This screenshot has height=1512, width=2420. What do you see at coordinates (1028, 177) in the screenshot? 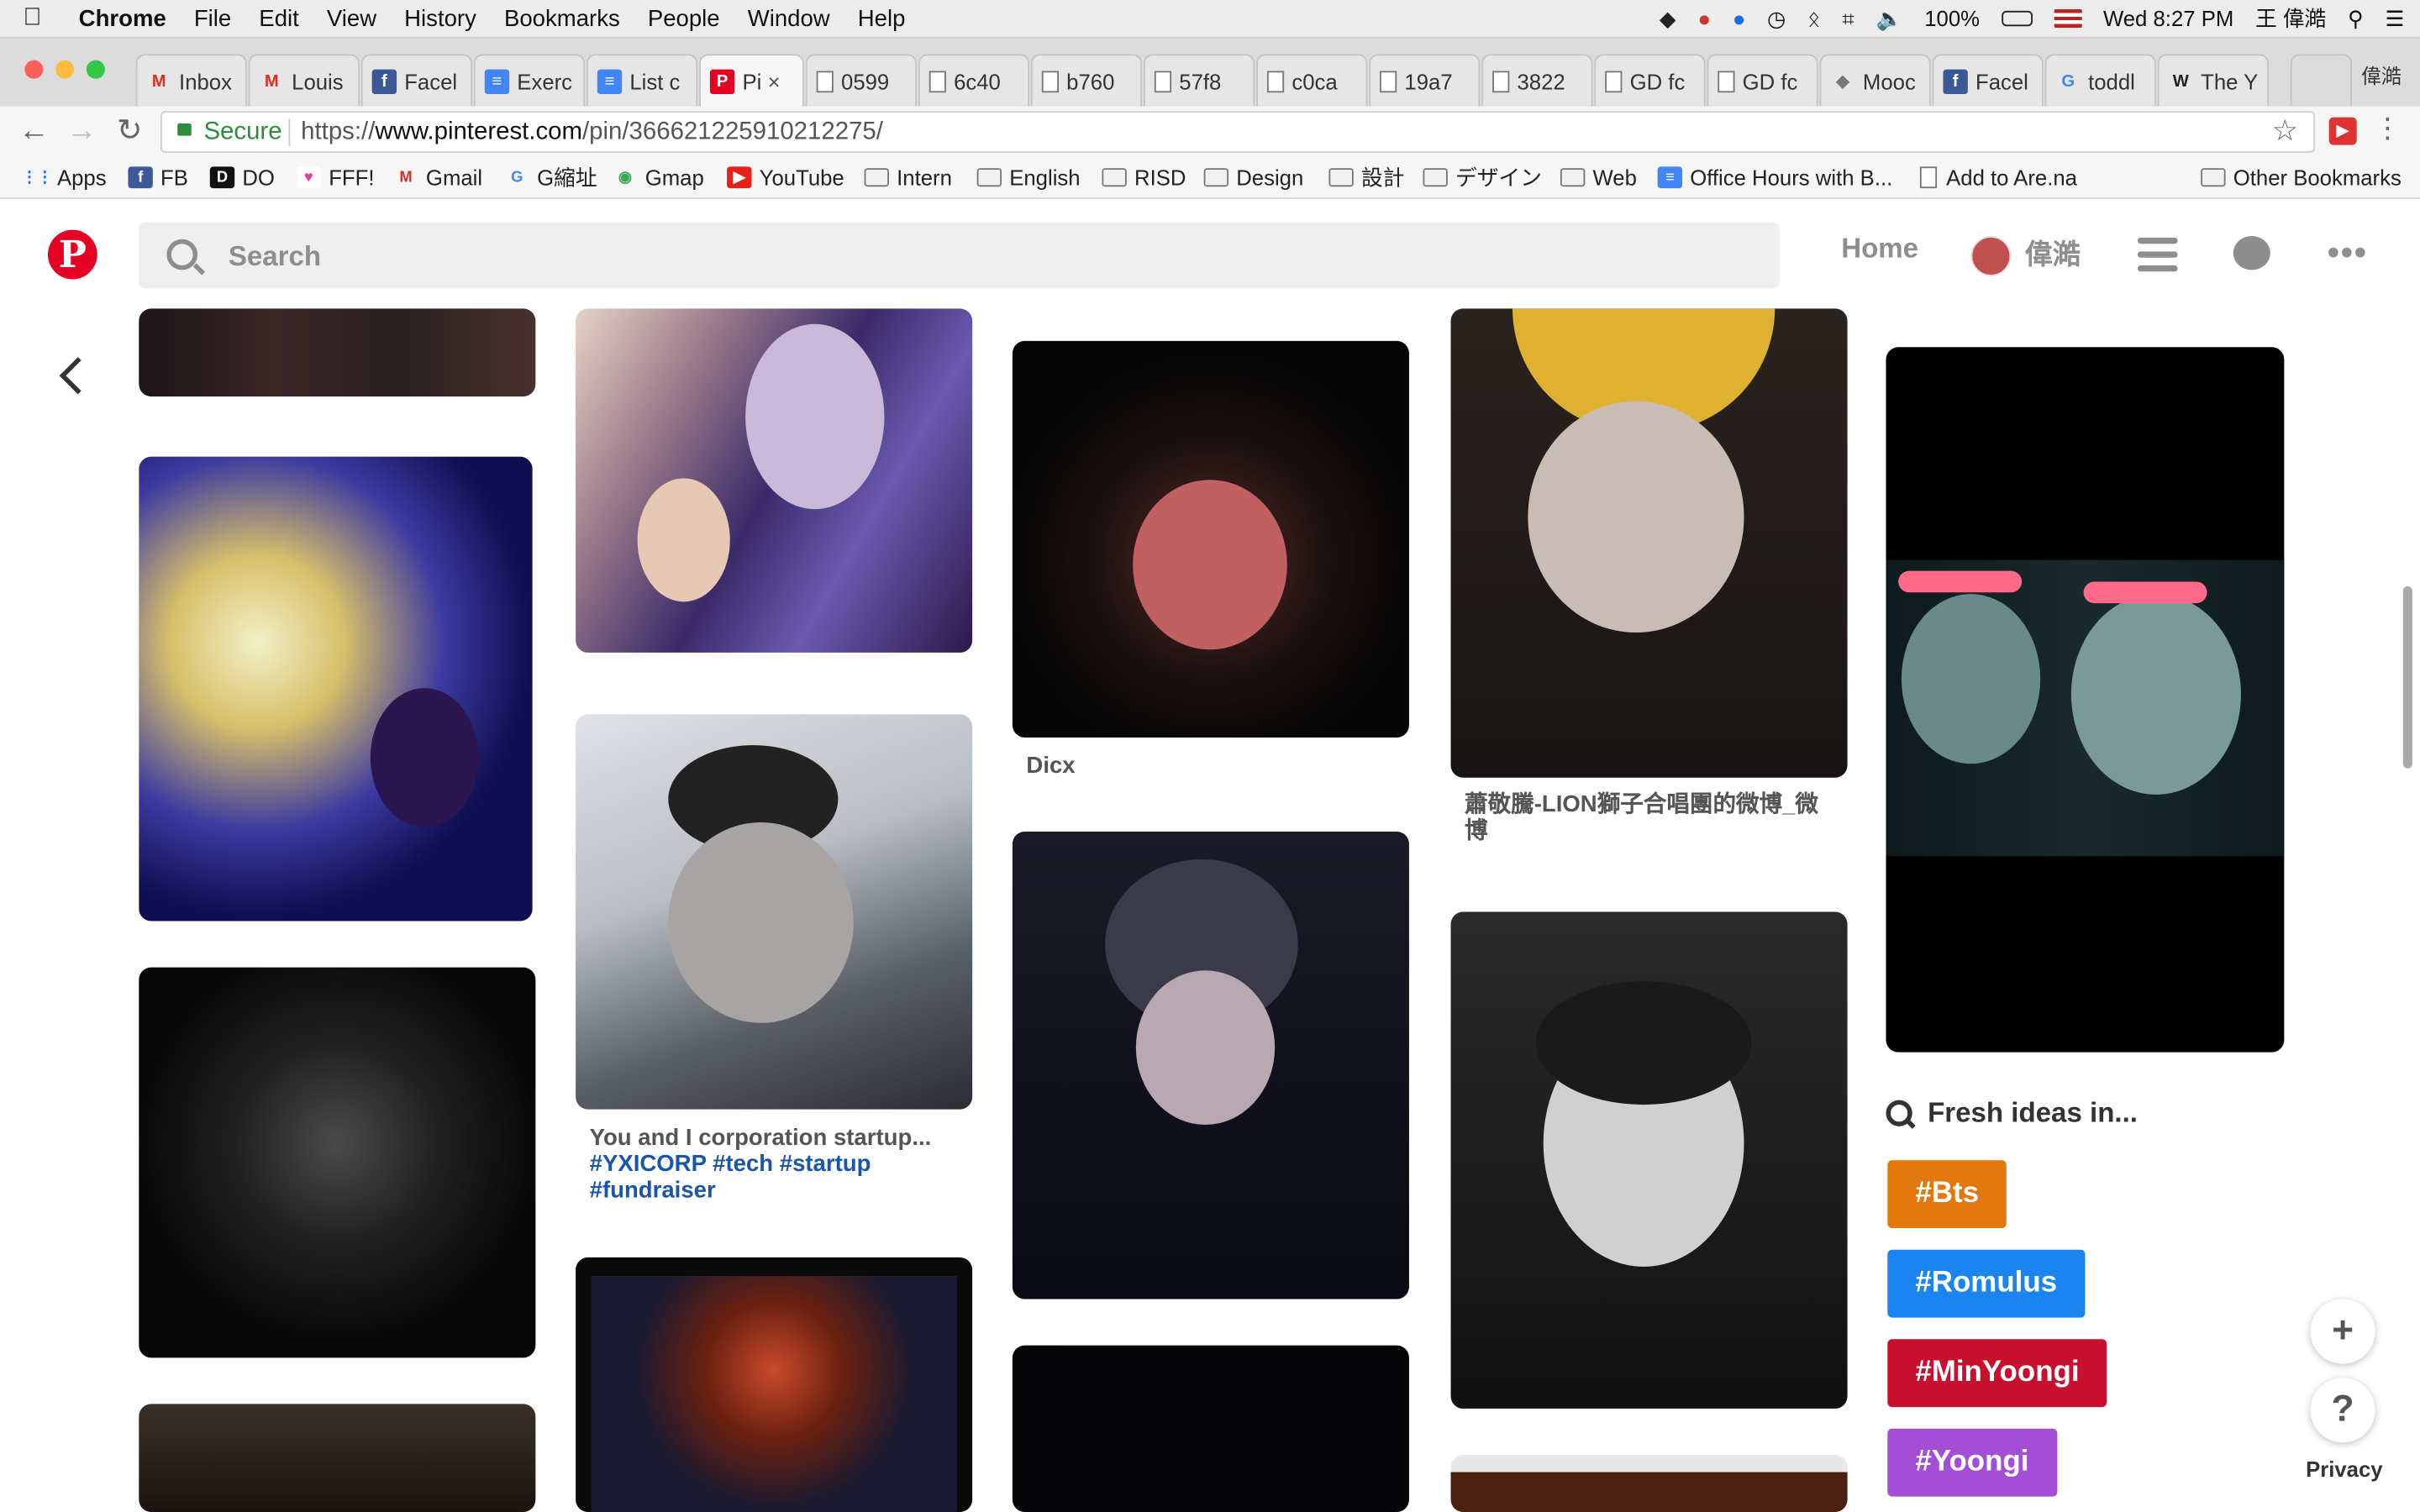
I see `bookmark-item: English` at bounding box center [1028, 177].